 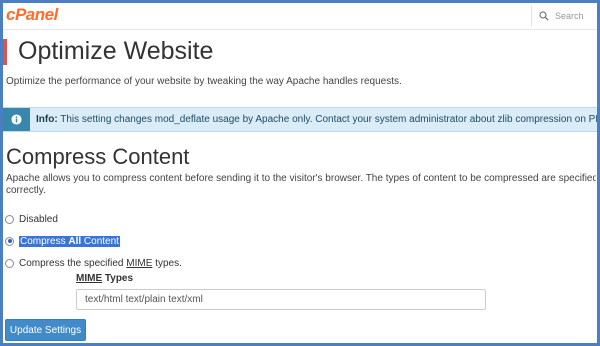 I want to click on update-settings-button: Update Settings, so click(x=45, y=330).